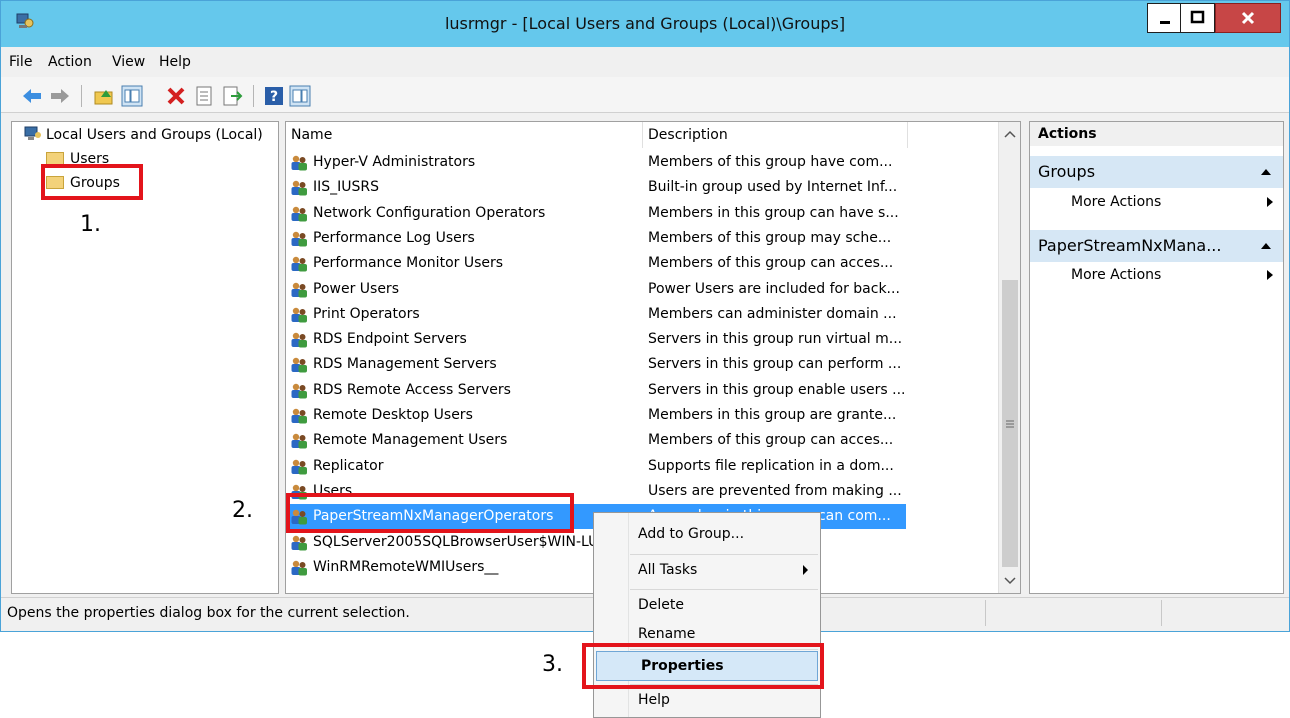  Describe the element at coordinates (204, 96) in the screenshot. I see `properties-icon` at that location.